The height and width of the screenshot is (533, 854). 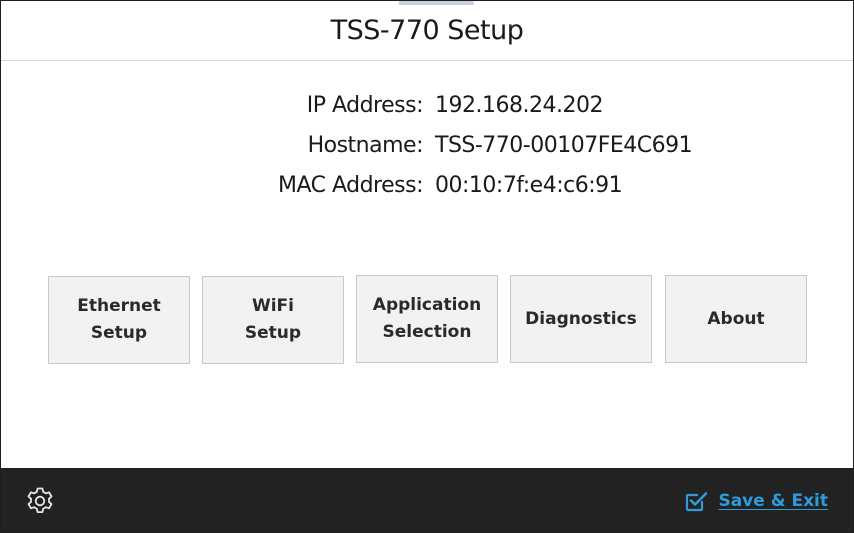 What do you see at coordinates (365, 105) in the screenshot?
I see `ip-address-label: IP Address:` at bounding box center [365, 105].